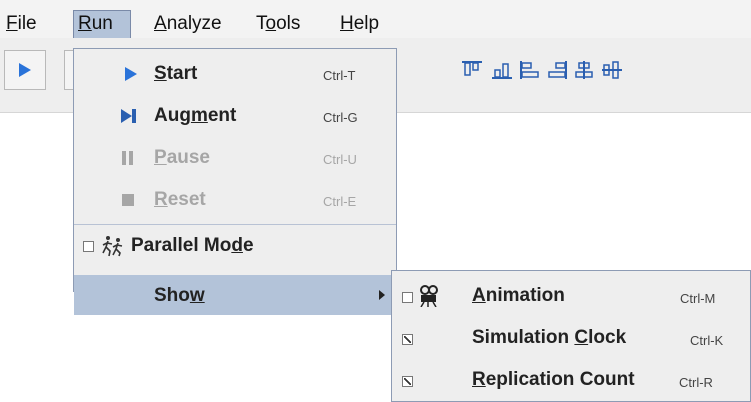  What do you see at coordinates (530, 70) in the screenshot?
I see `align-left-icon` at bounding box center [530, 70].